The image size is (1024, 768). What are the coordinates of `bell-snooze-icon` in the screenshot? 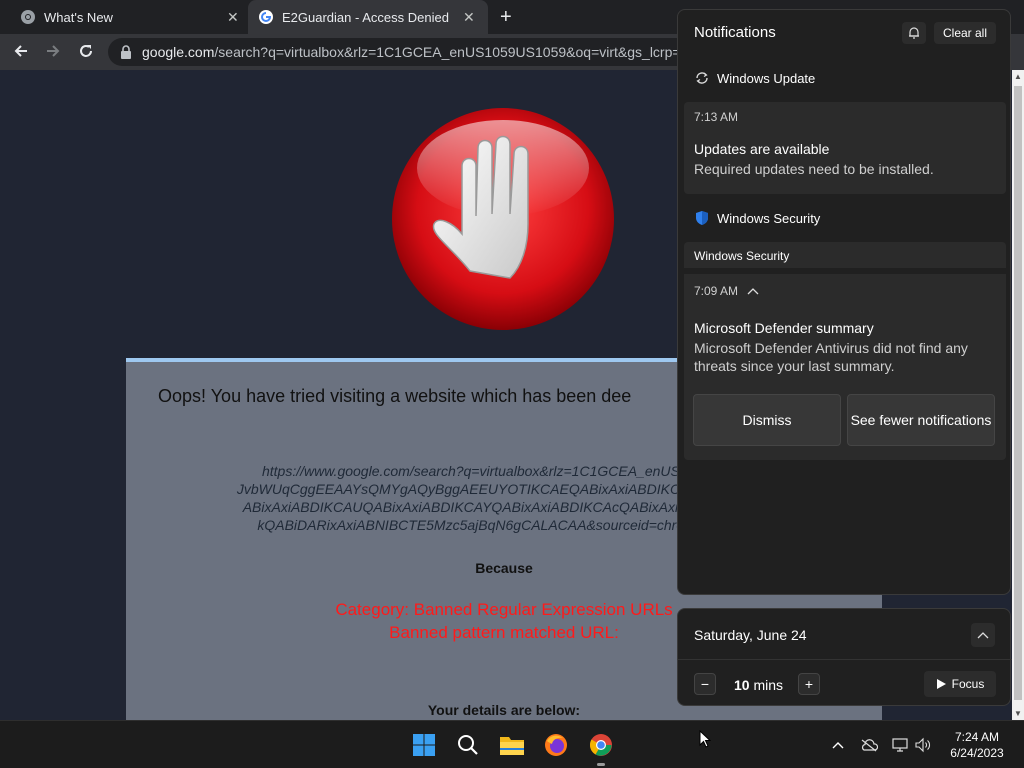 It's located at (914, 33).